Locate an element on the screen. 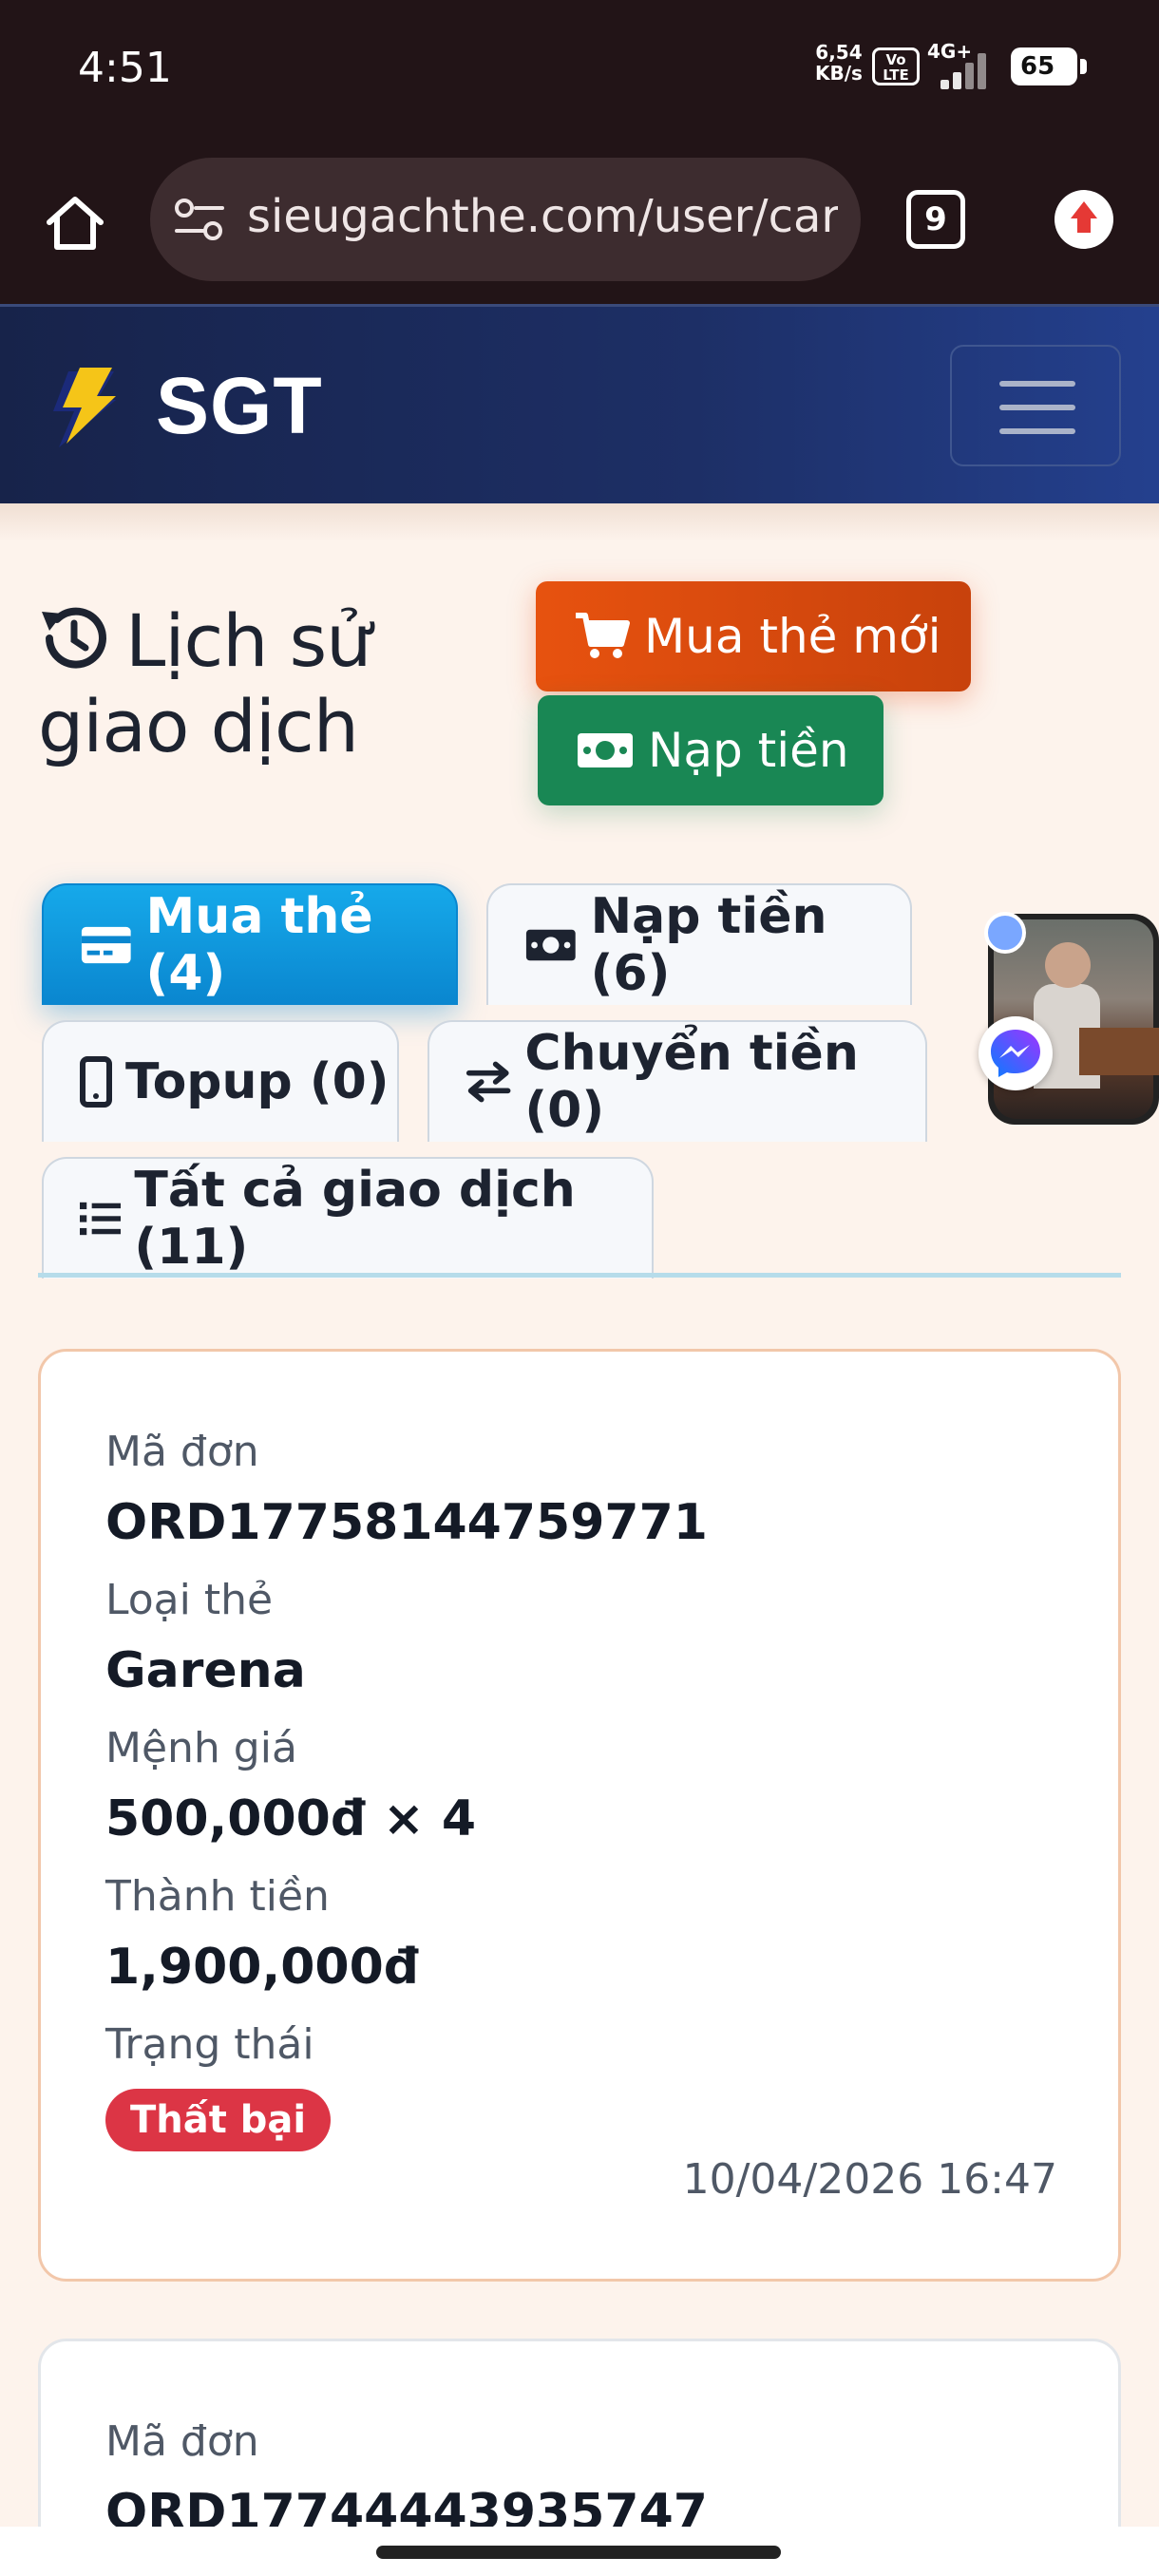  denomination: 500,000đ × 4 is located at coordinates (291, 1818).